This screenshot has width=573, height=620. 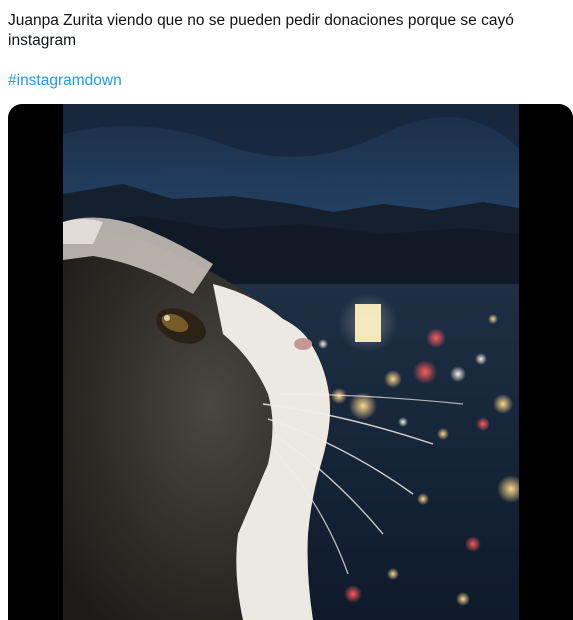 I want to click on tweet-text-line-2: instagram, so click(x=42, y=40).